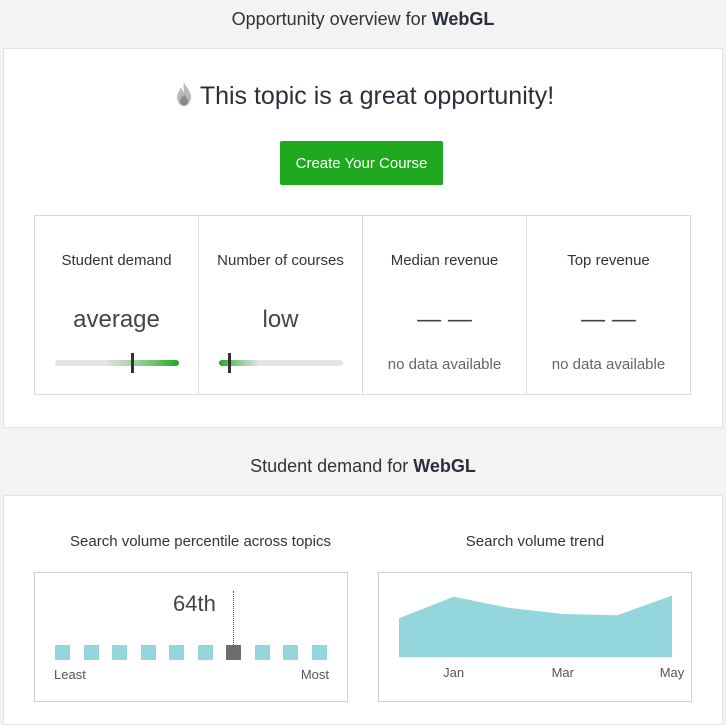  Describe the element at coordinates (280, 260) in the screenshot. I see `stat-label: Number of courses` at that location.